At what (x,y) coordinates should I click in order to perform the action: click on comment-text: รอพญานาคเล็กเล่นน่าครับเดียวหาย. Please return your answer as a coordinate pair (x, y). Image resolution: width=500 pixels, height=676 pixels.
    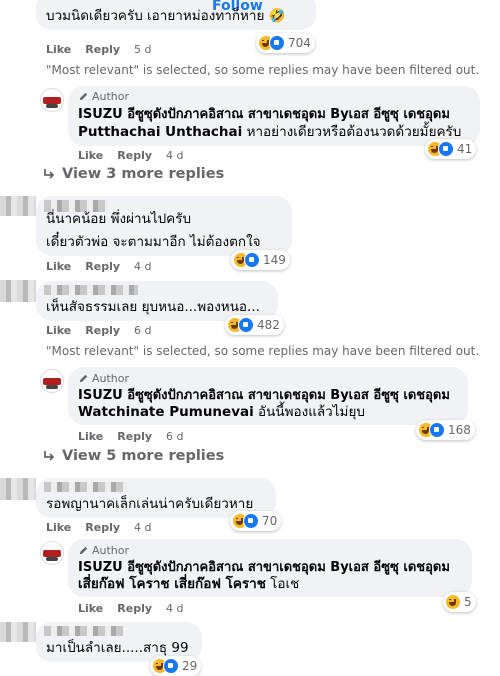
    Looking at the image, I should click on (150, 504).